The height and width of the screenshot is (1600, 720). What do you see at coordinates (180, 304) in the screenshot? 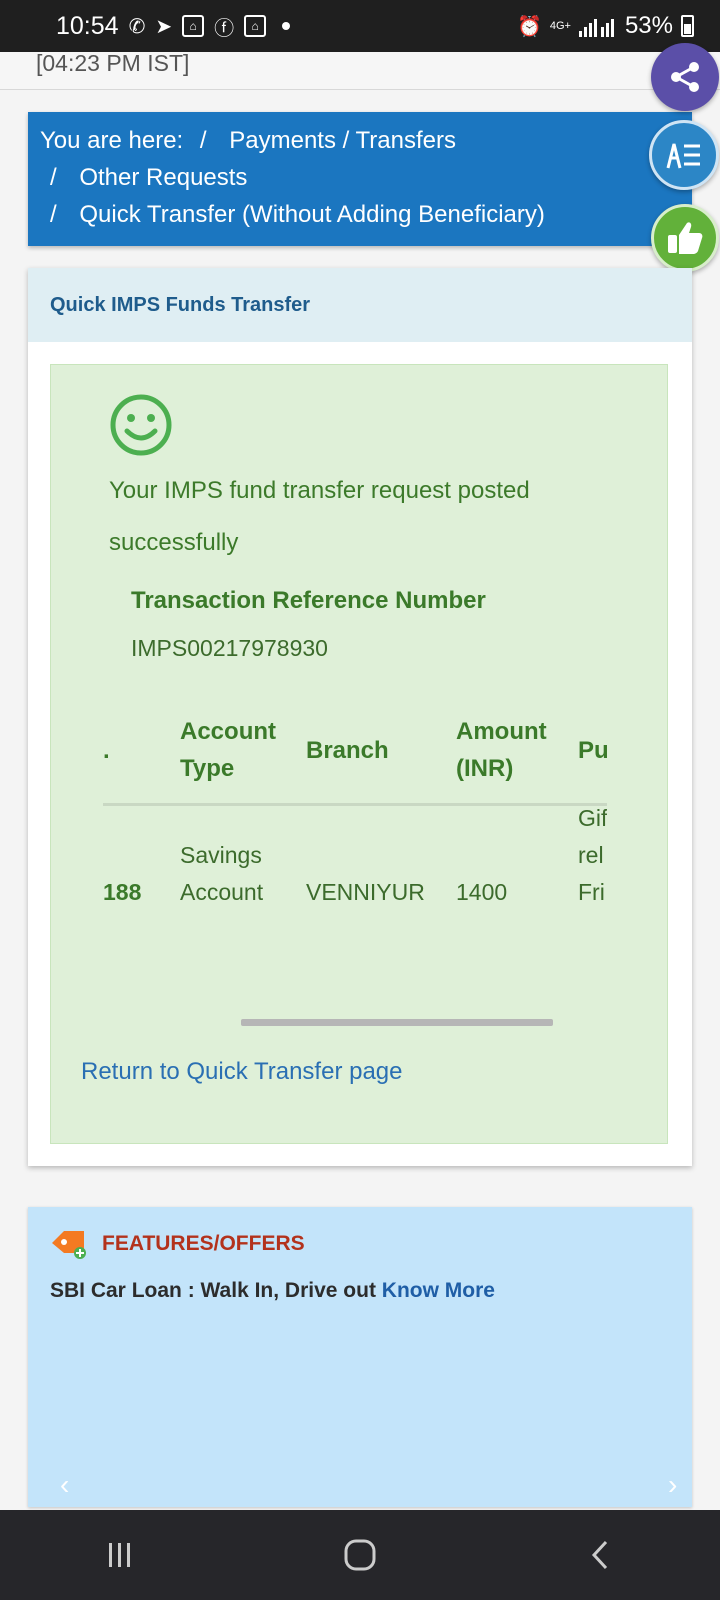
I see `card-title: Quick IMPS Funds Transfer` at bounding box center [180, 304].